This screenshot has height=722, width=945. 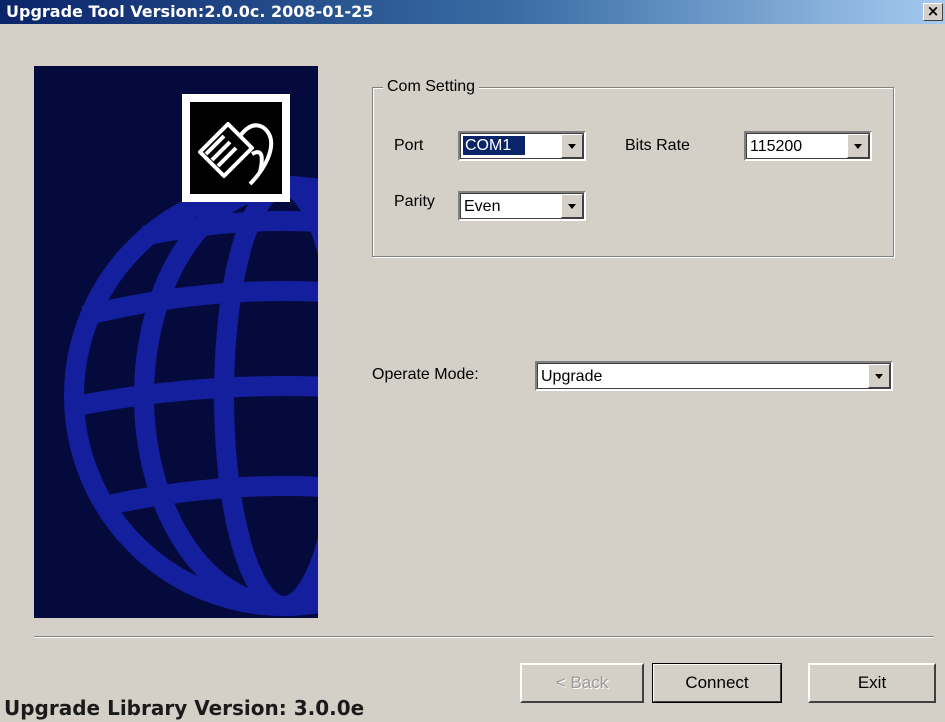 What do you see at coordinates (714, 376) in the screenshot?
I see `operate-mode-select: Upgrade` at bounding box center [714, 376].